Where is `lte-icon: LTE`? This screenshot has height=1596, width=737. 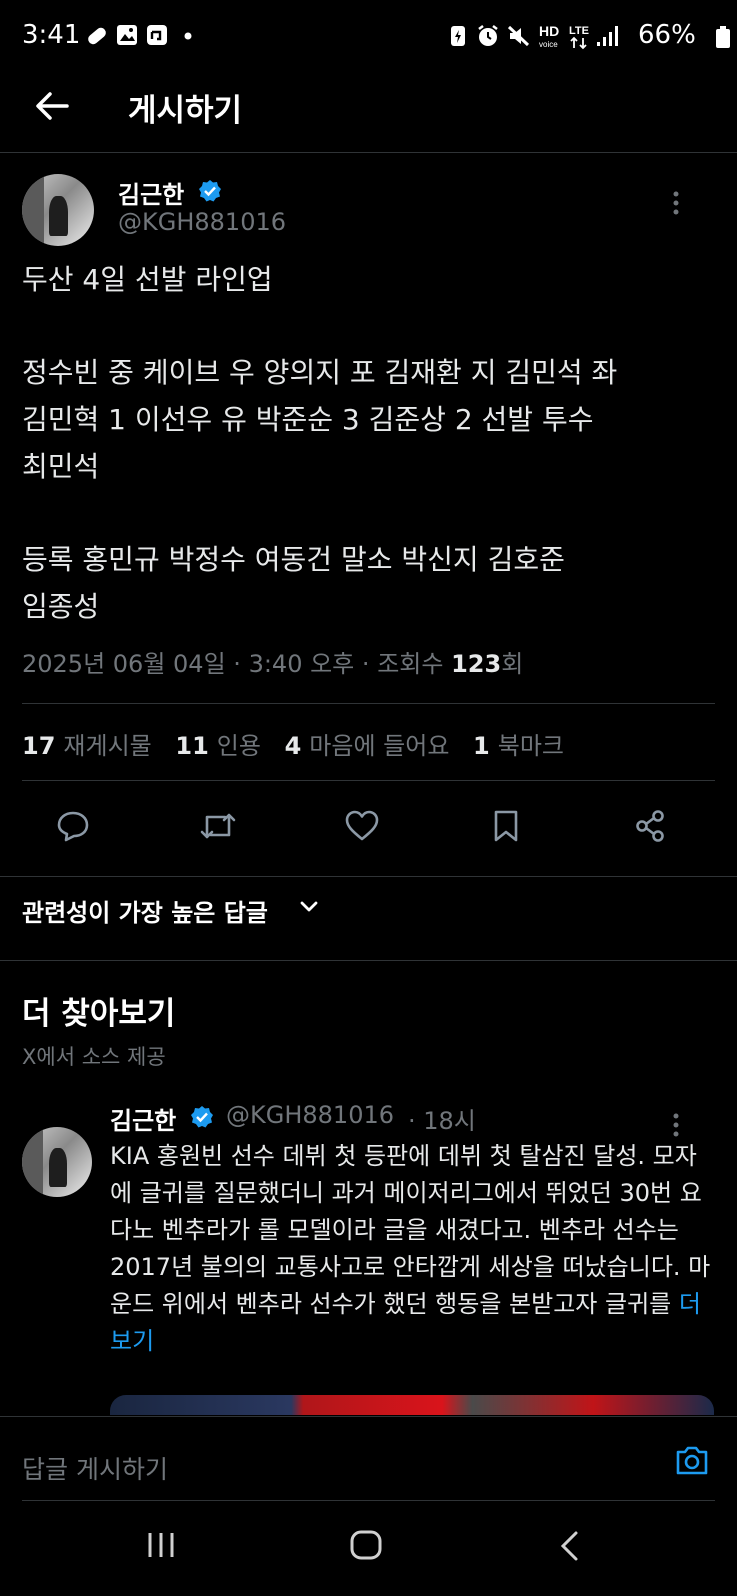 lte-icon: LTE is located at coordinates (580, 36).